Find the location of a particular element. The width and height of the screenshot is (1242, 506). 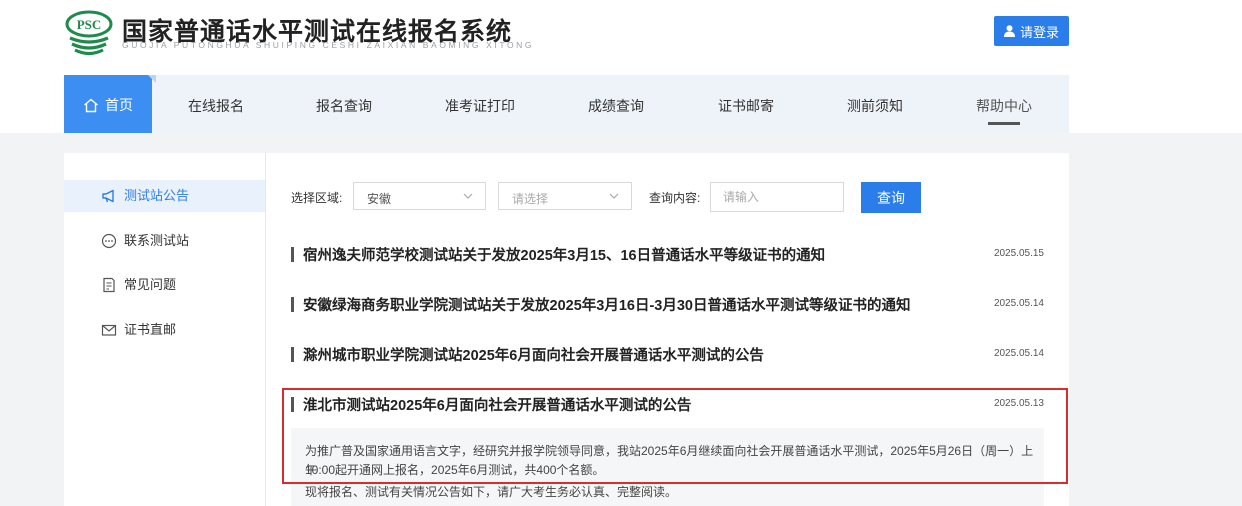

sidebar-label: 证书直邮 is located at coordinates (150, 329).